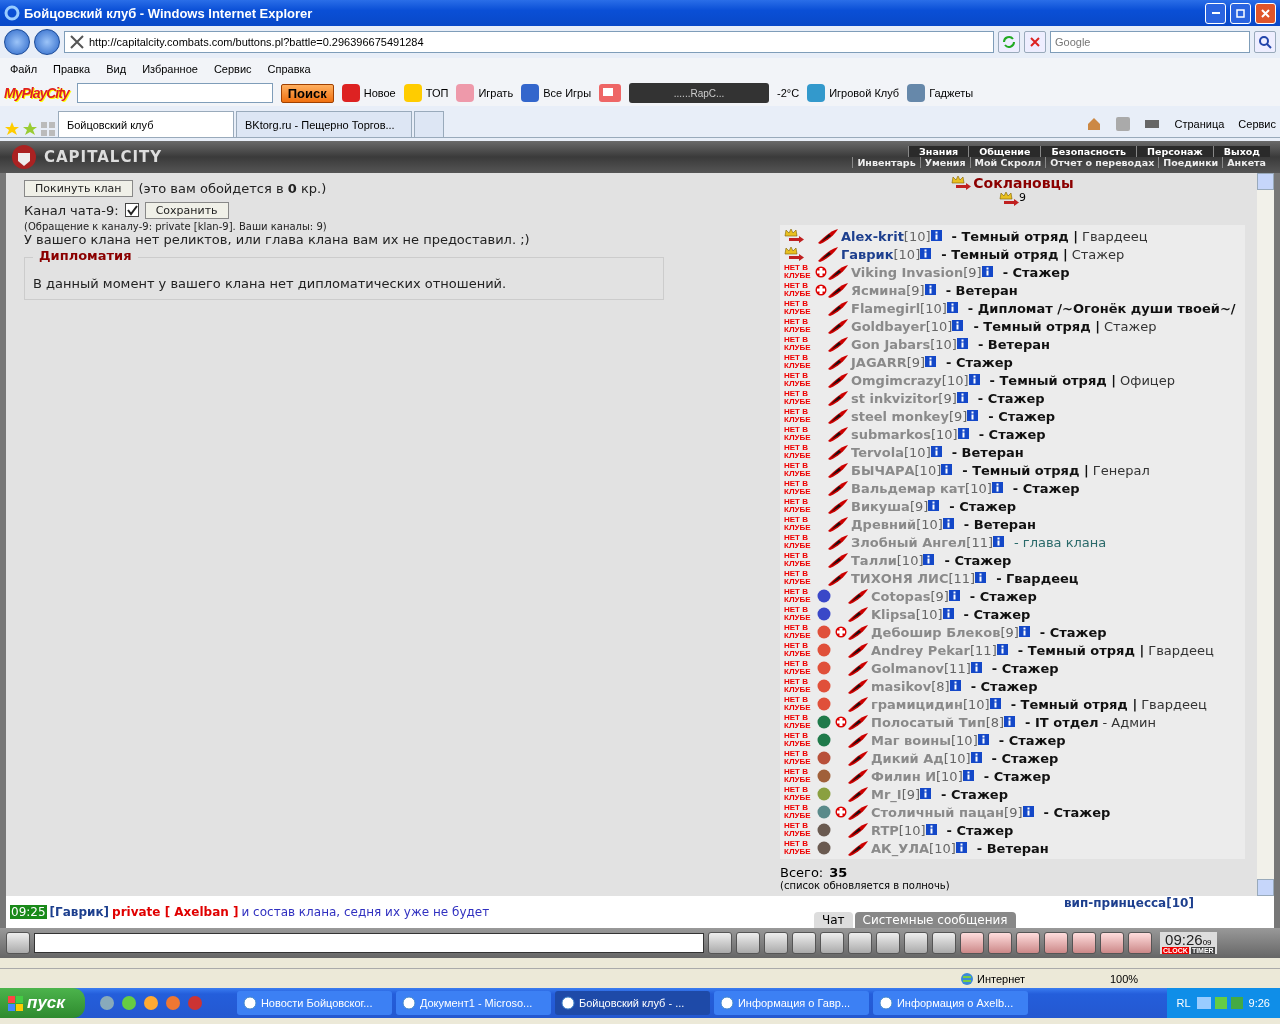  I want to click on menu-item: Правка, so click(72, 69).